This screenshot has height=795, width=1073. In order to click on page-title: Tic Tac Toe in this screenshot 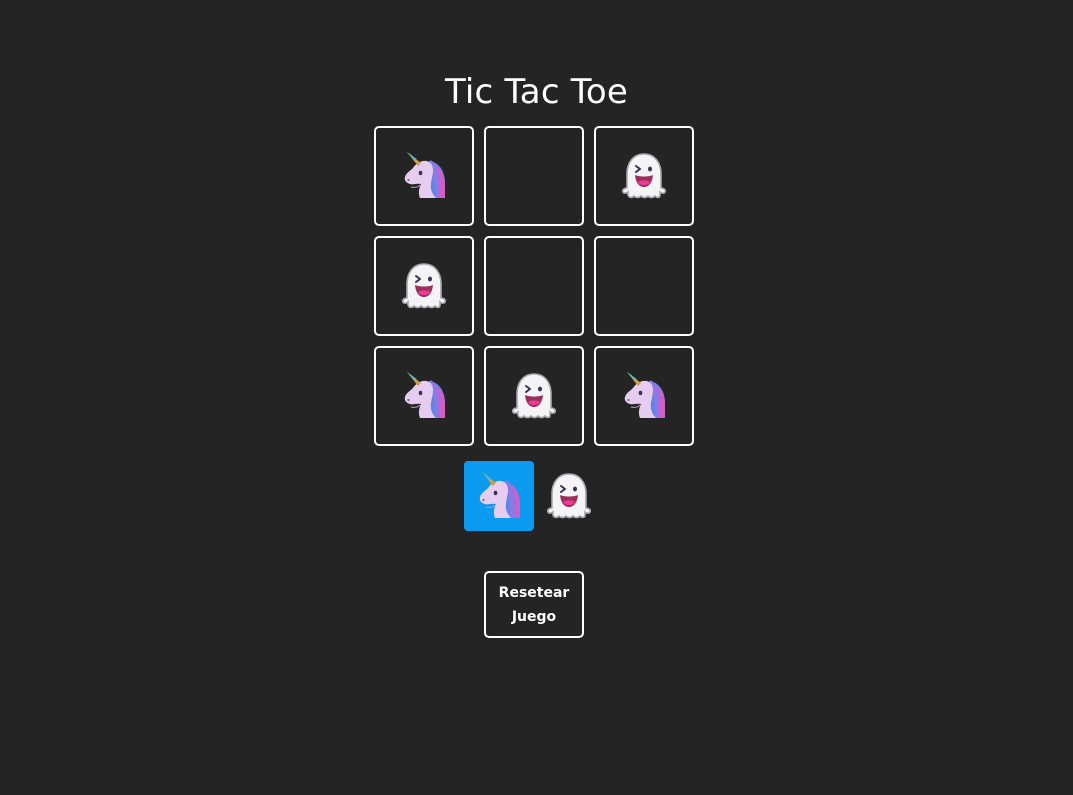, I will do `click(536, 92)`.